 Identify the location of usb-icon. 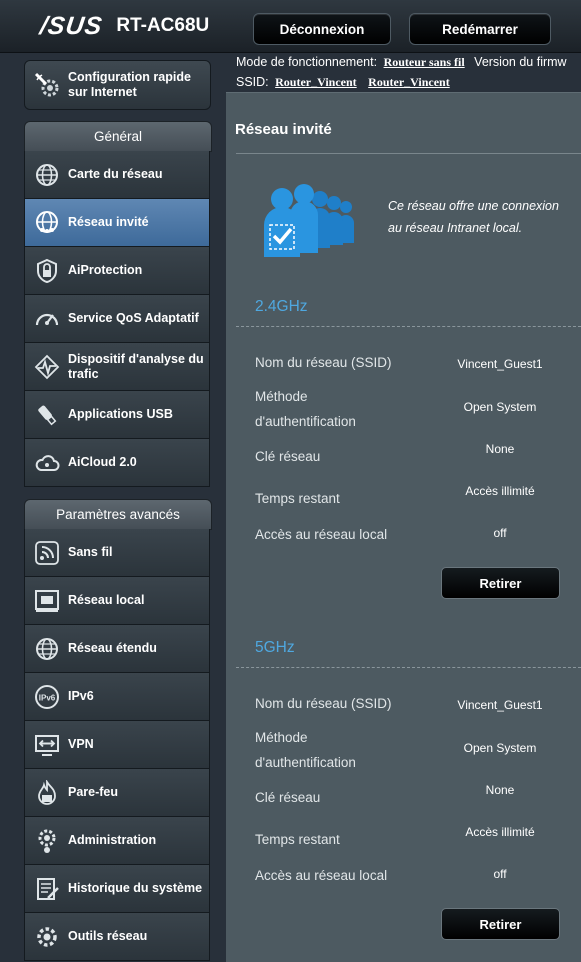
(47, 415).